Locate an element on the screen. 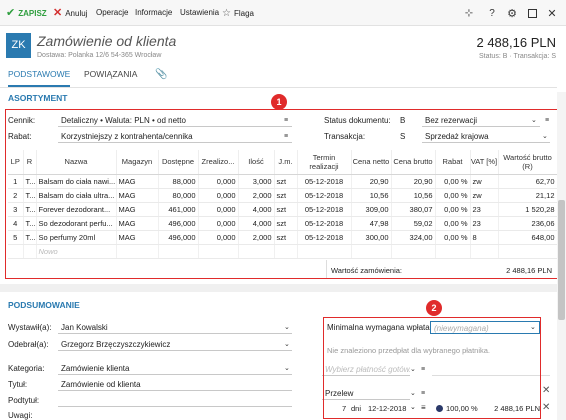 The image size is (566, 420). issued-by-label: Wystawił(a): is located at coordinates (30, 327).